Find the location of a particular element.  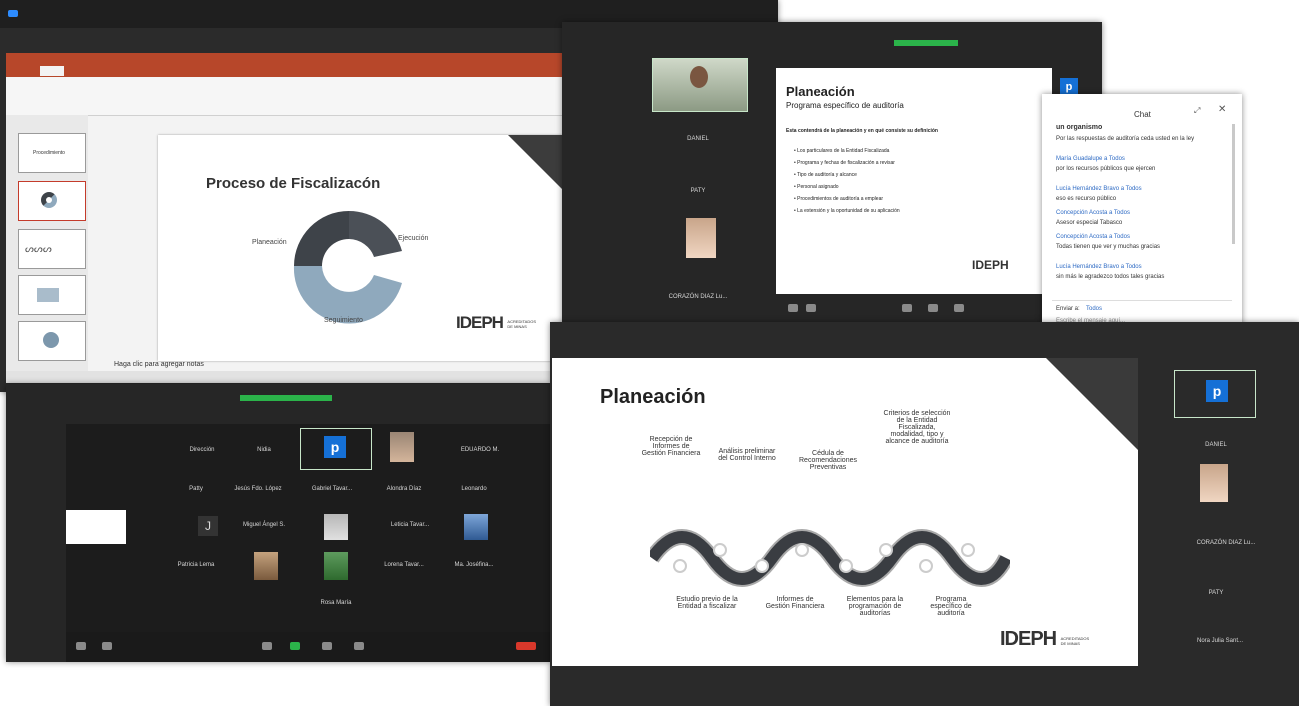

slide-subtitle: Programa específico de auditoría is located at coordinates (845, 105).